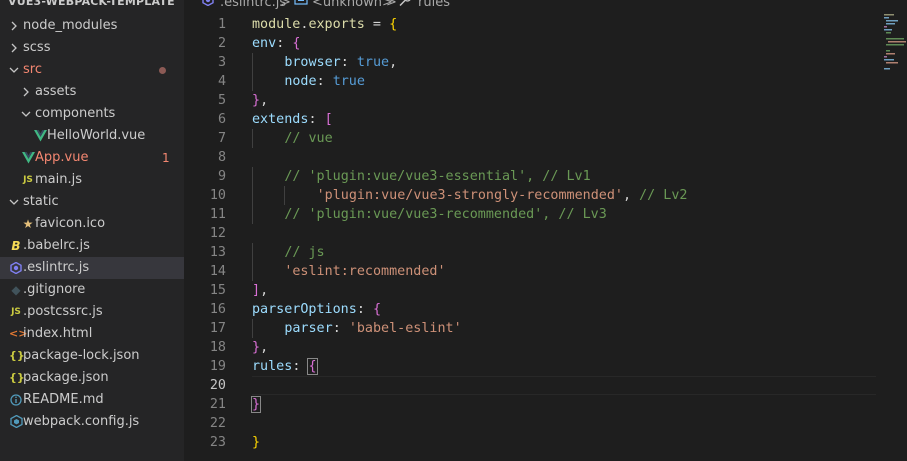 The width and height of the screenshot is (907, 461). I want to click on code-token: true, so click(348, 81).